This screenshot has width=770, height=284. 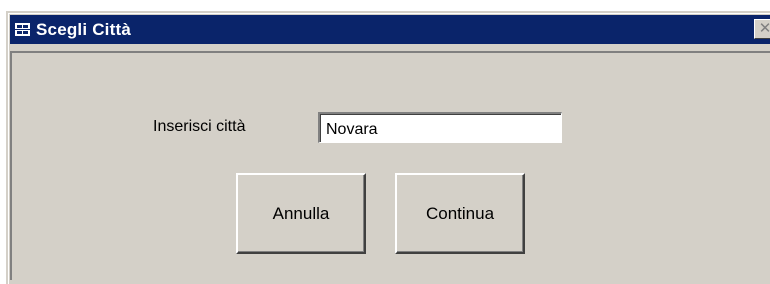 I want to click on close-icon: ✕, so click(x=764, y=28).